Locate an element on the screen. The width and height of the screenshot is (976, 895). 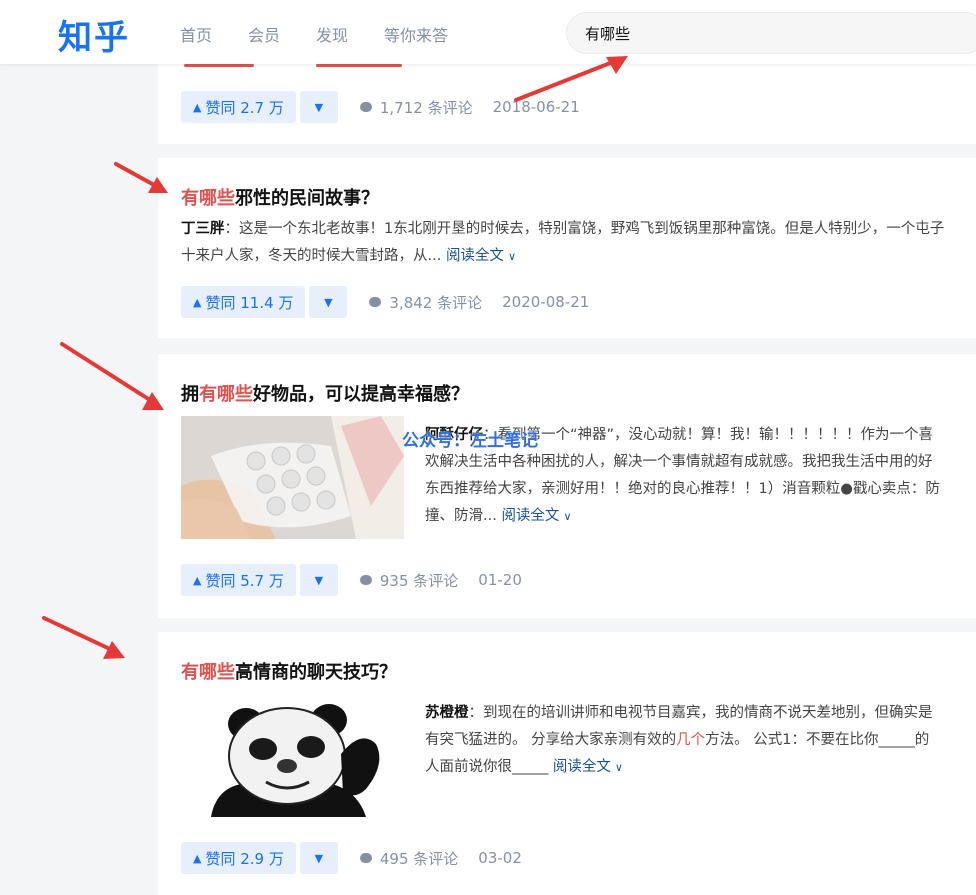
upvote-label: 赞同 11.4 万 is located at coordinates (249, 302).